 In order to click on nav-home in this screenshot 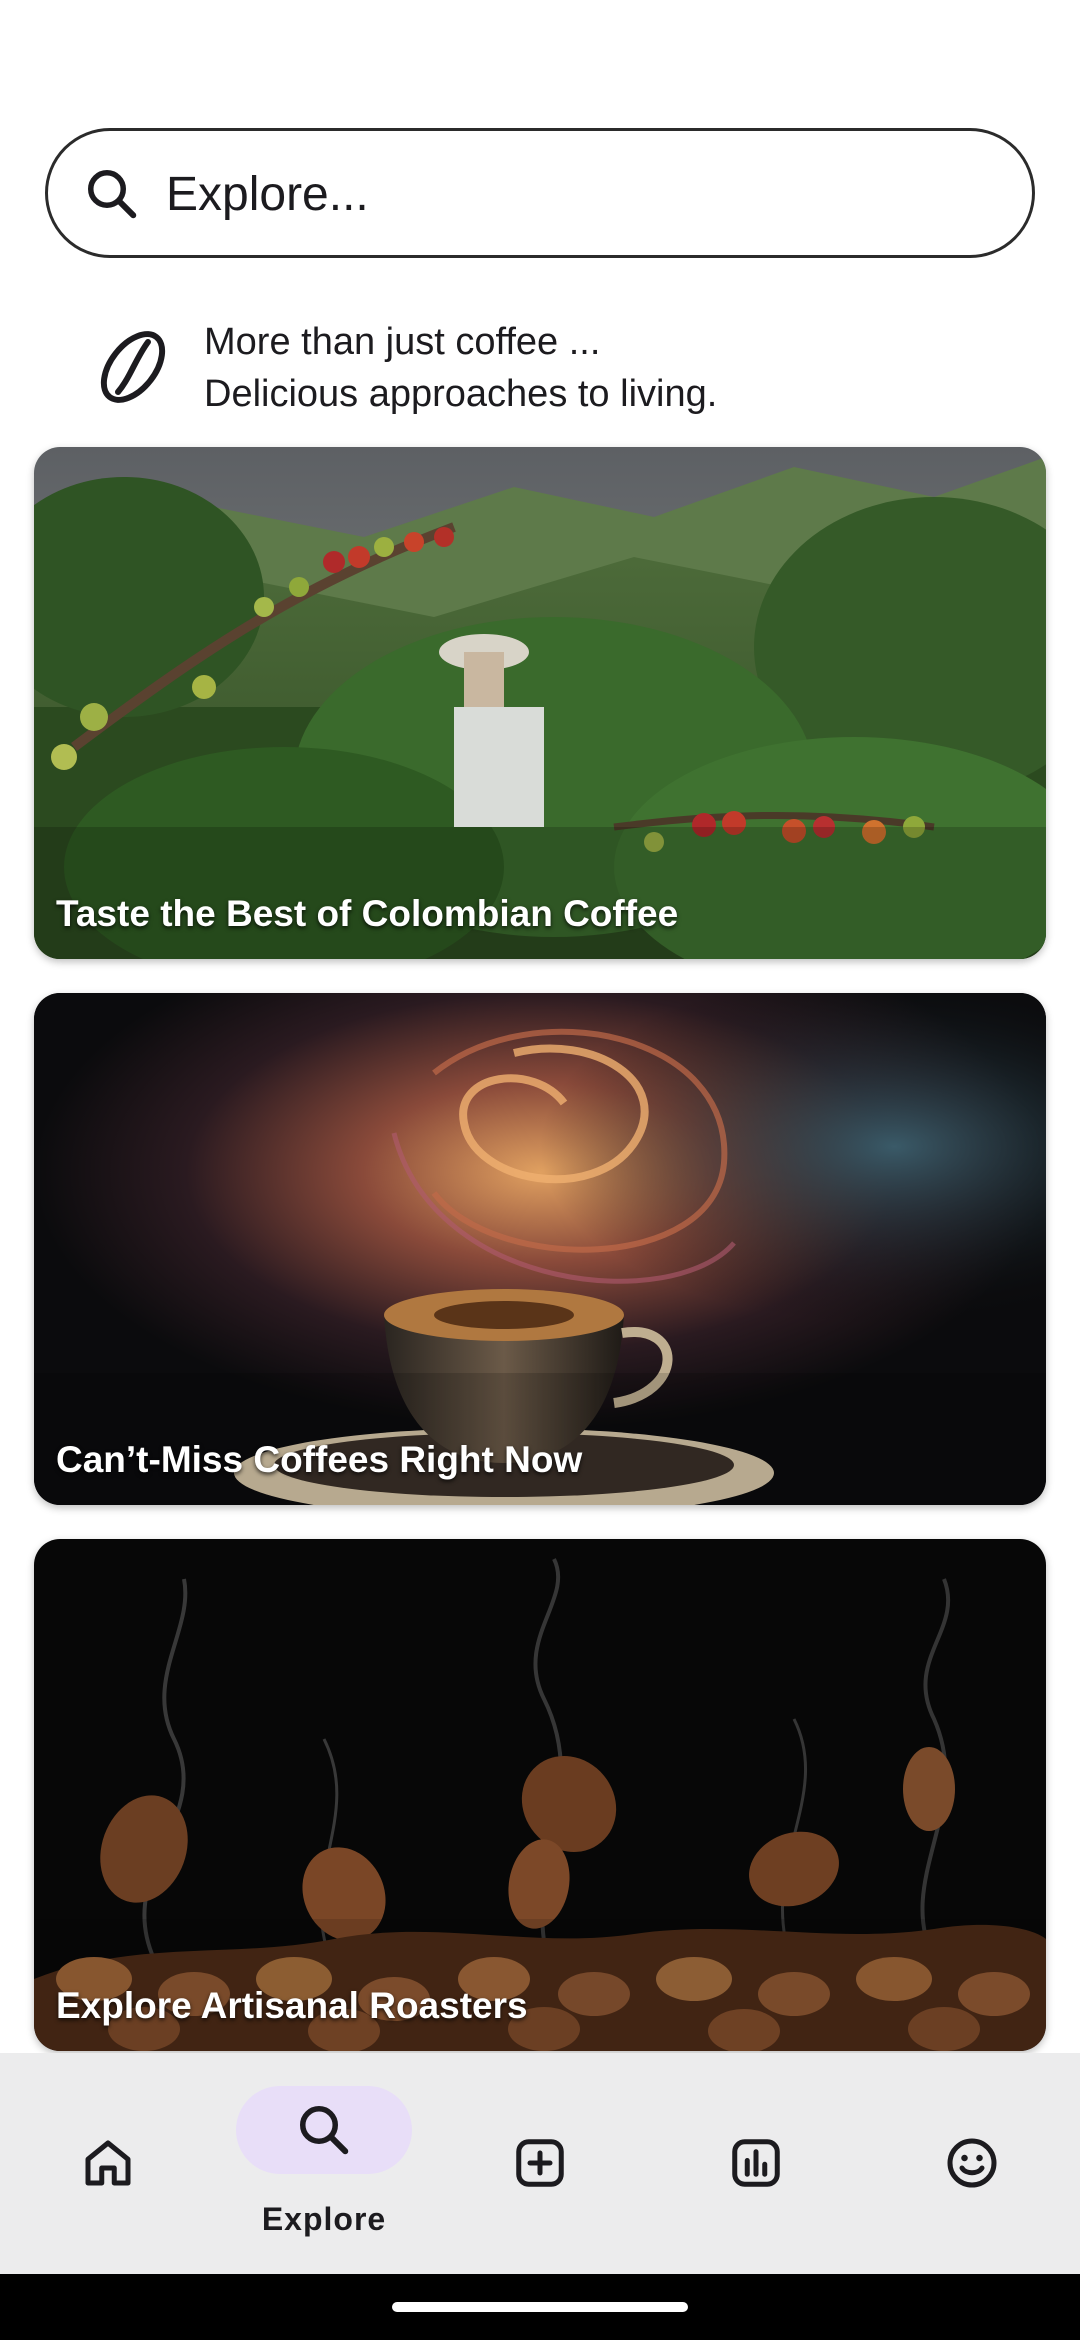, I will do `click(108, 2163)`.